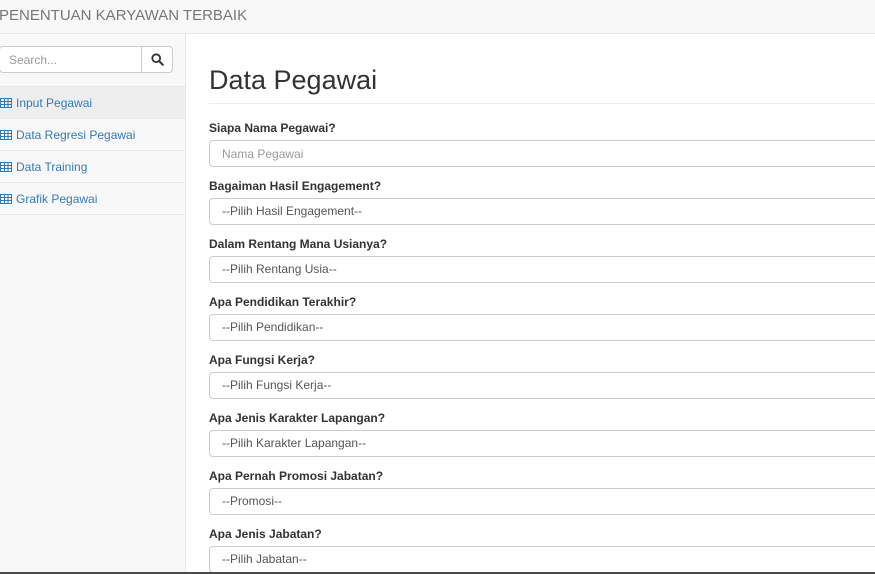  I want to click on sidebar-search, so click(86, 59).